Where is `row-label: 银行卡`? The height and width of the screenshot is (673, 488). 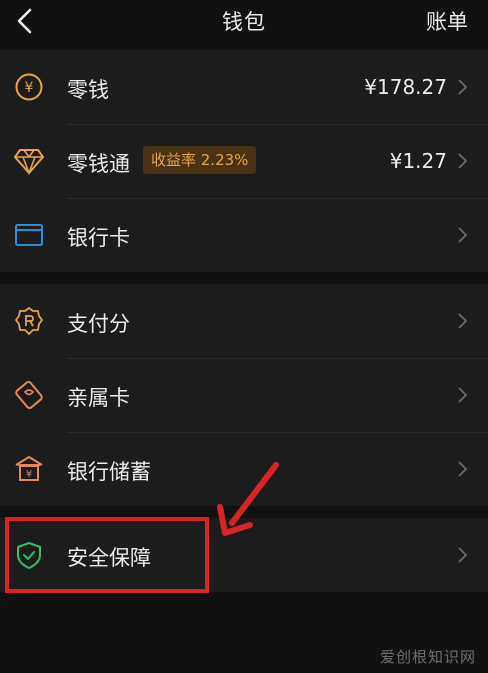
row-label: 银行卡 is located at coordinates (98, 238).